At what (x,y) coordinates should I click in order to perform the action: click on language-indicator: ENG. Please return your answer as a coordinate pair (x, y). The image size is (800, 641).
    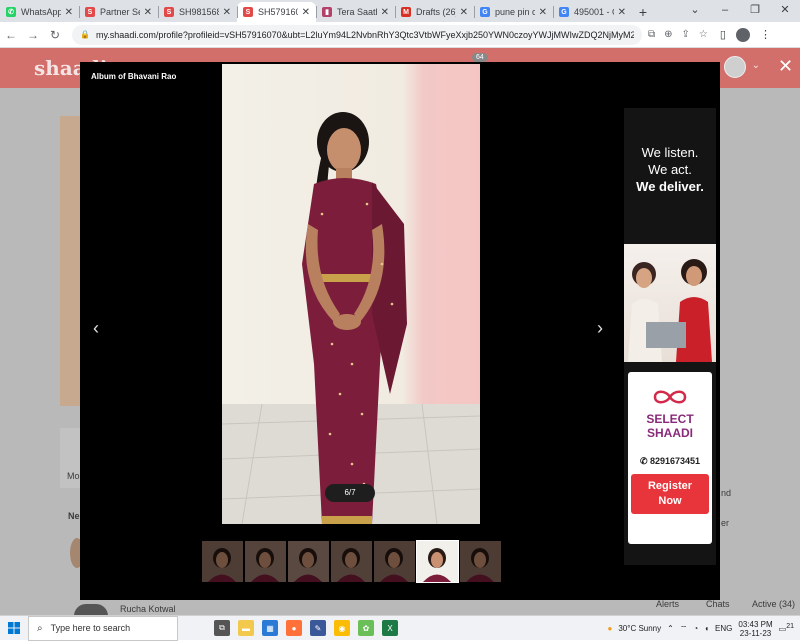
    Looking at the image, I should click on (723, 628).